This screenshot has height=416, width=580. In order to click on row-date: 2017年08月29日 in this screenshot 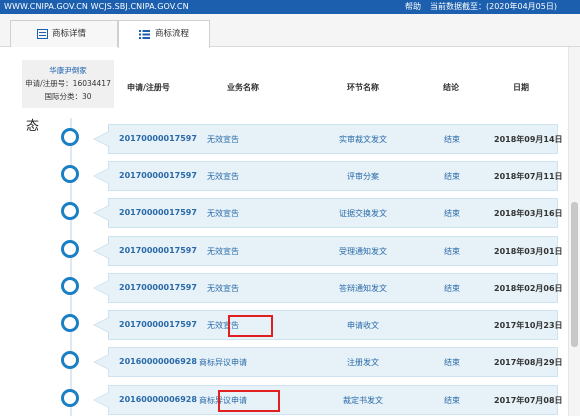, I will do `click(528, 362)`.